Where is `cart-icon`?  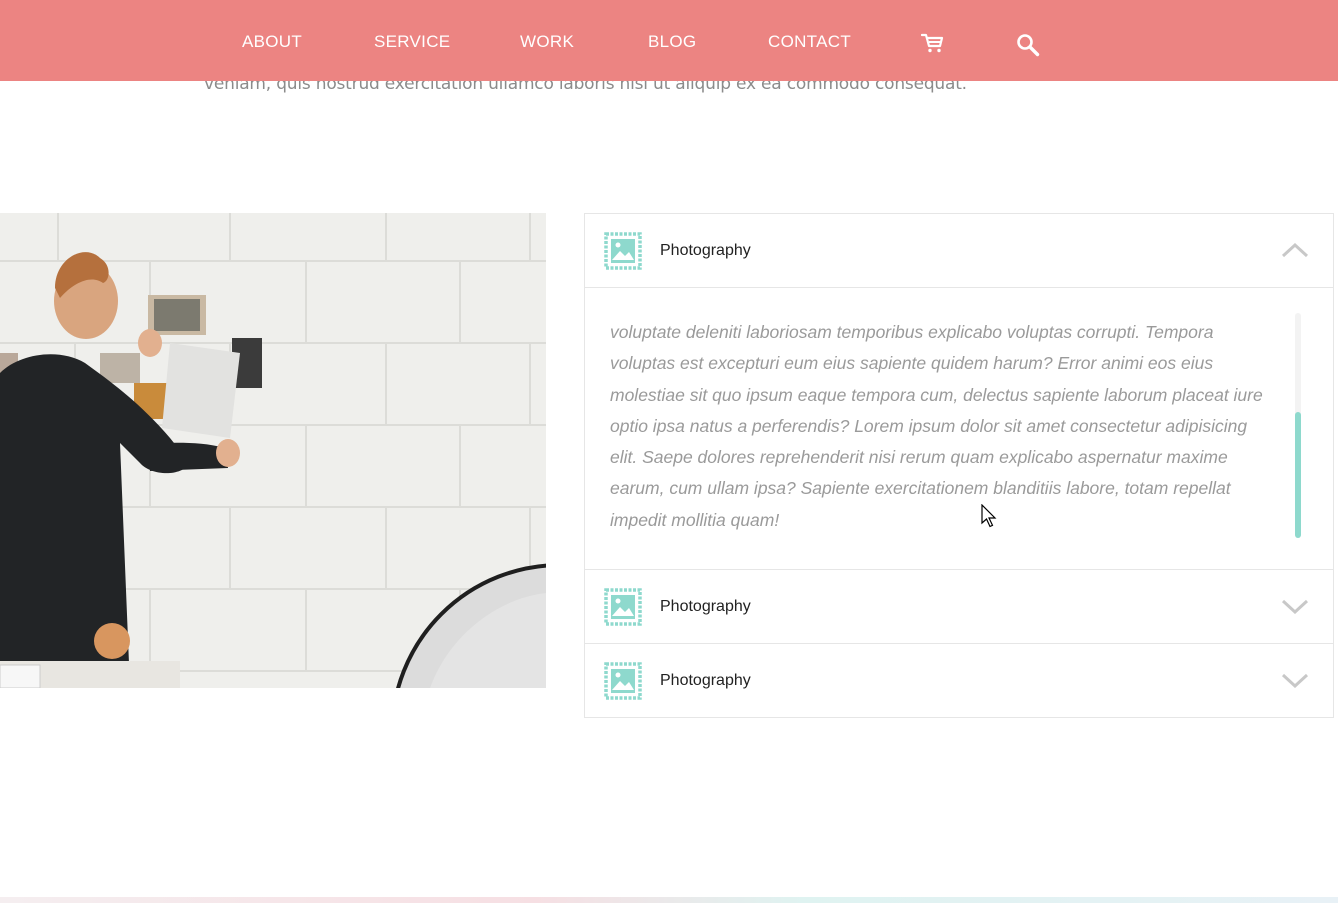
cart-icon is located at coordinates (932, 45).